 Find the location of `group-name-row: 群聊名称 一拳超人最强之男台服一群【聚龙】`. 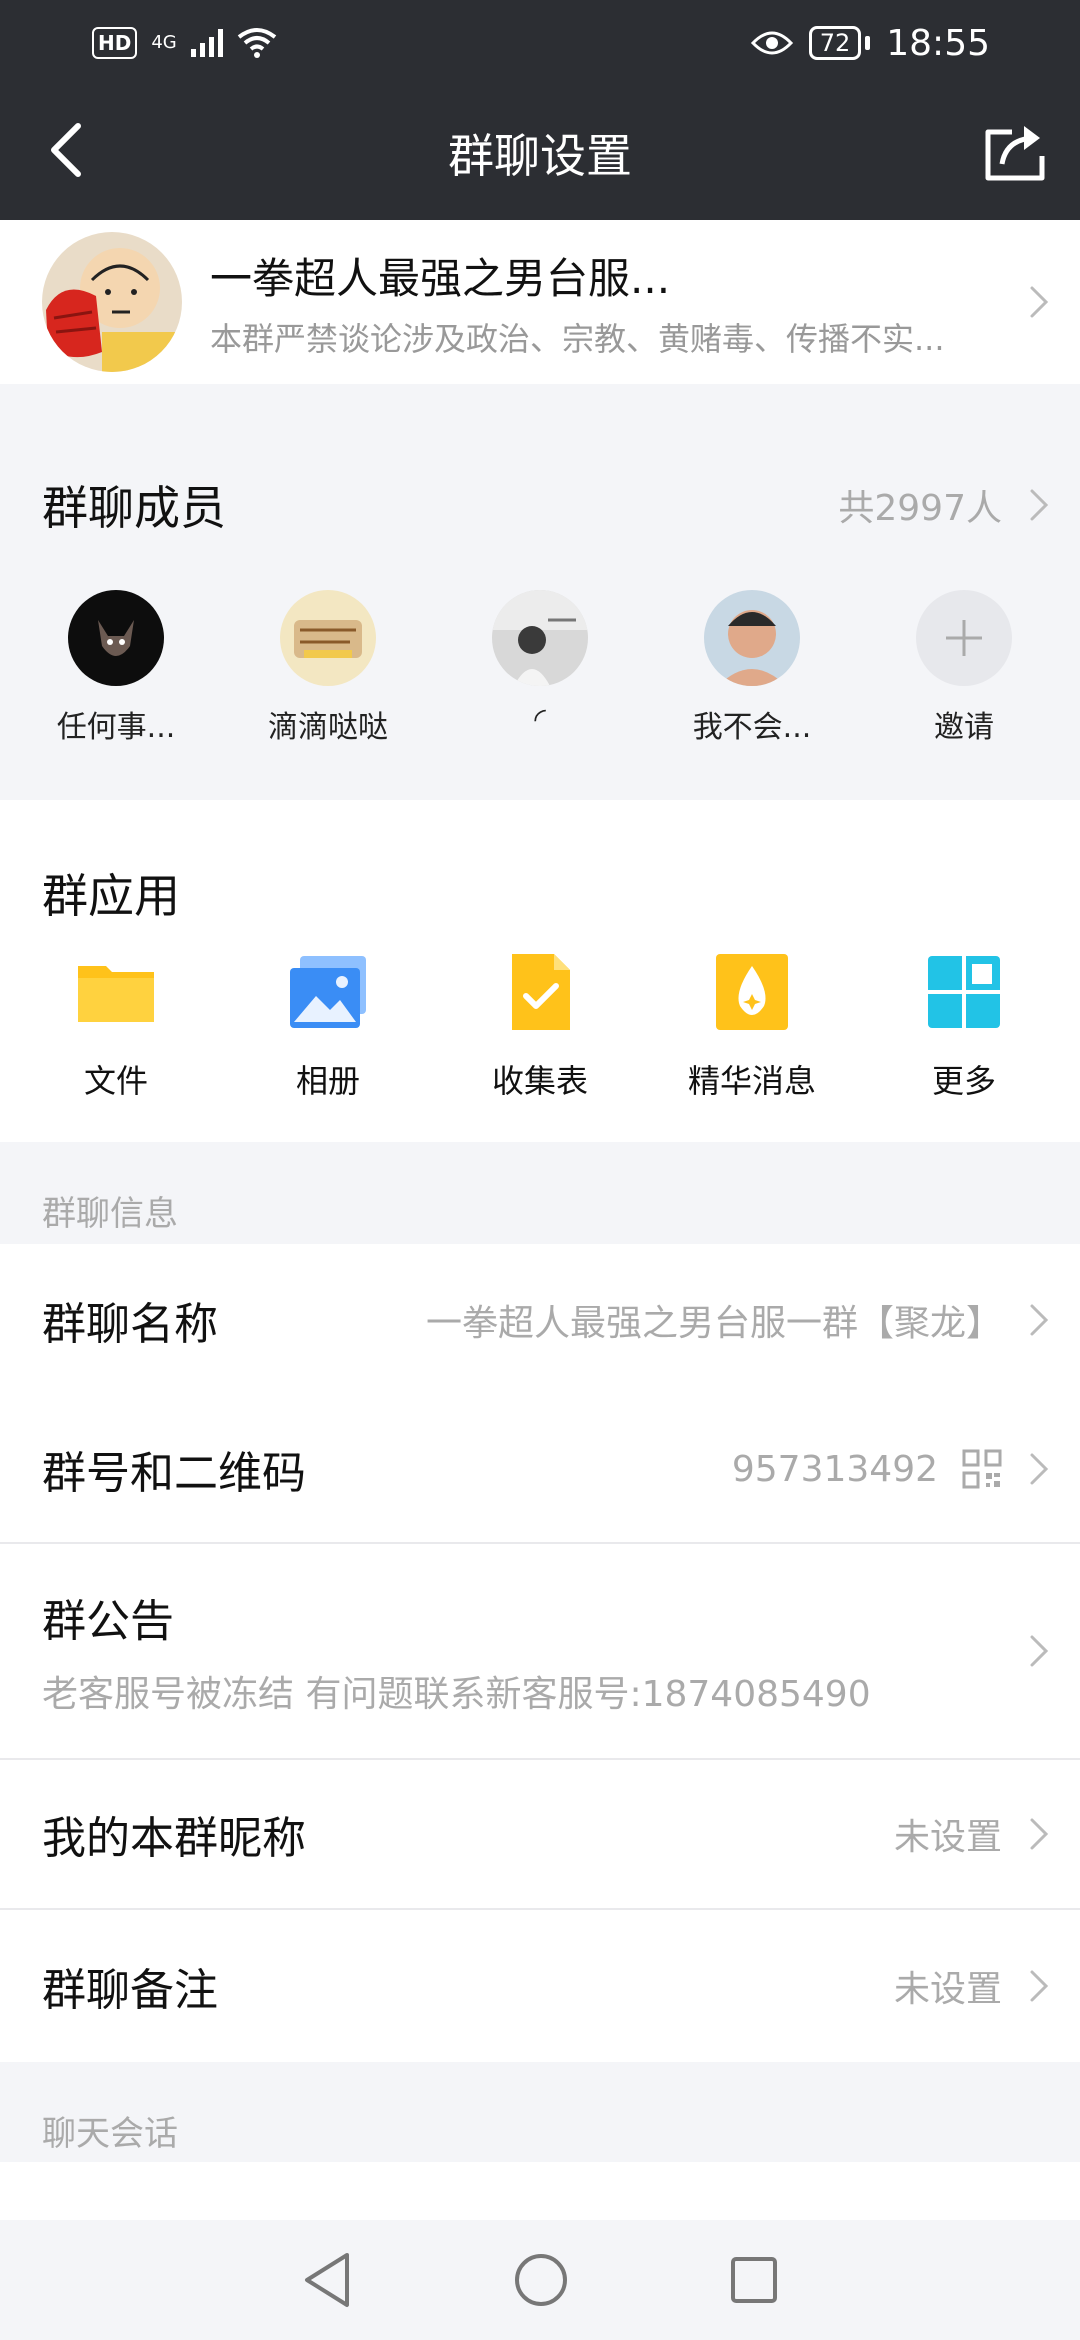

group-name-row: 群聊名称 一拳超人最强之男台服一群【聚龙】 is located at coordinates (540, 1320).